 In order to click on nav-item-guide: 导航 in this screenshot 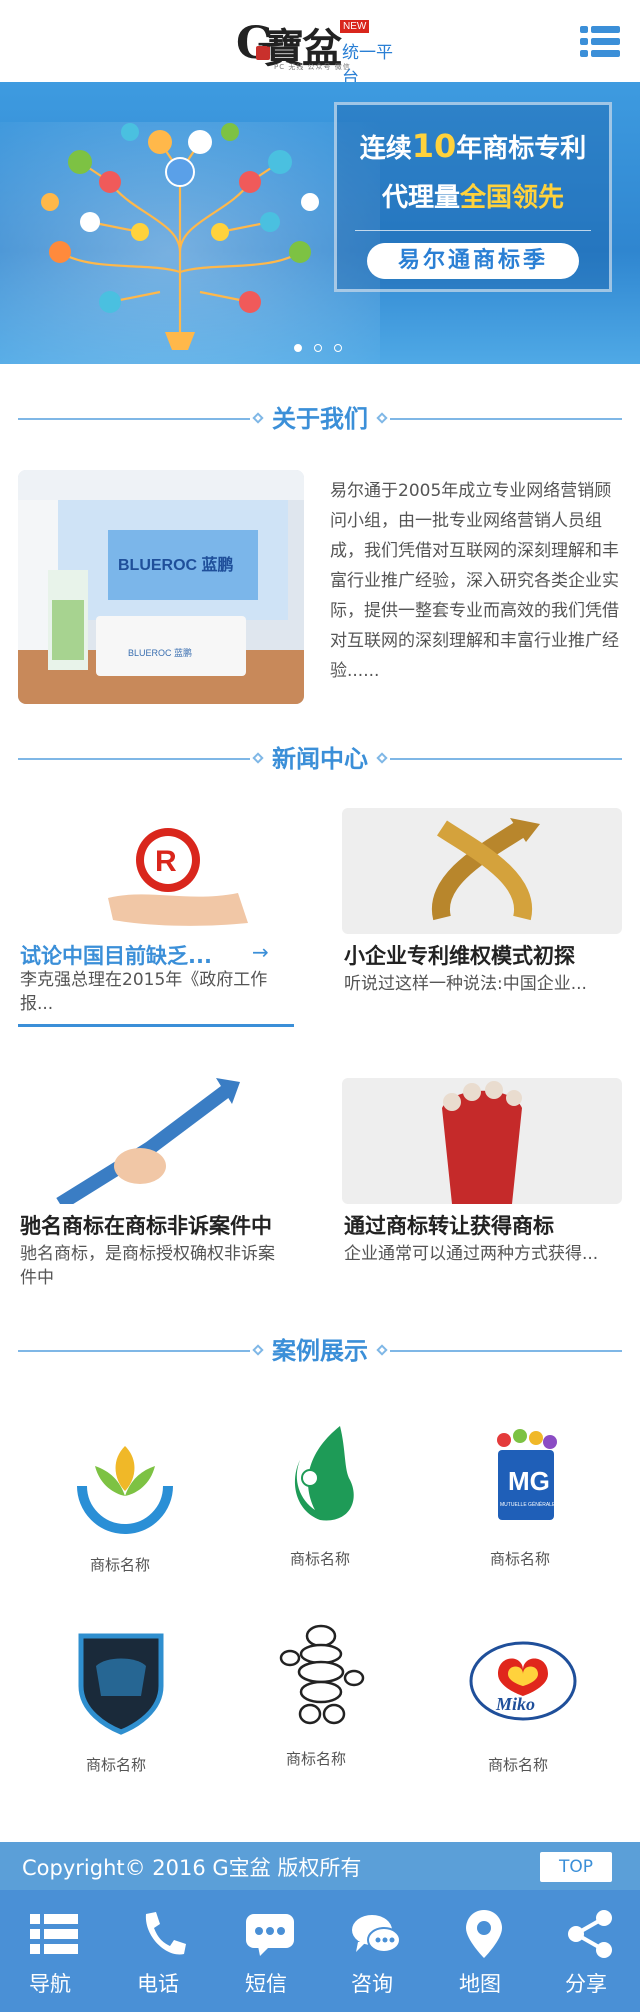, I will do `click(53, 1951)`.